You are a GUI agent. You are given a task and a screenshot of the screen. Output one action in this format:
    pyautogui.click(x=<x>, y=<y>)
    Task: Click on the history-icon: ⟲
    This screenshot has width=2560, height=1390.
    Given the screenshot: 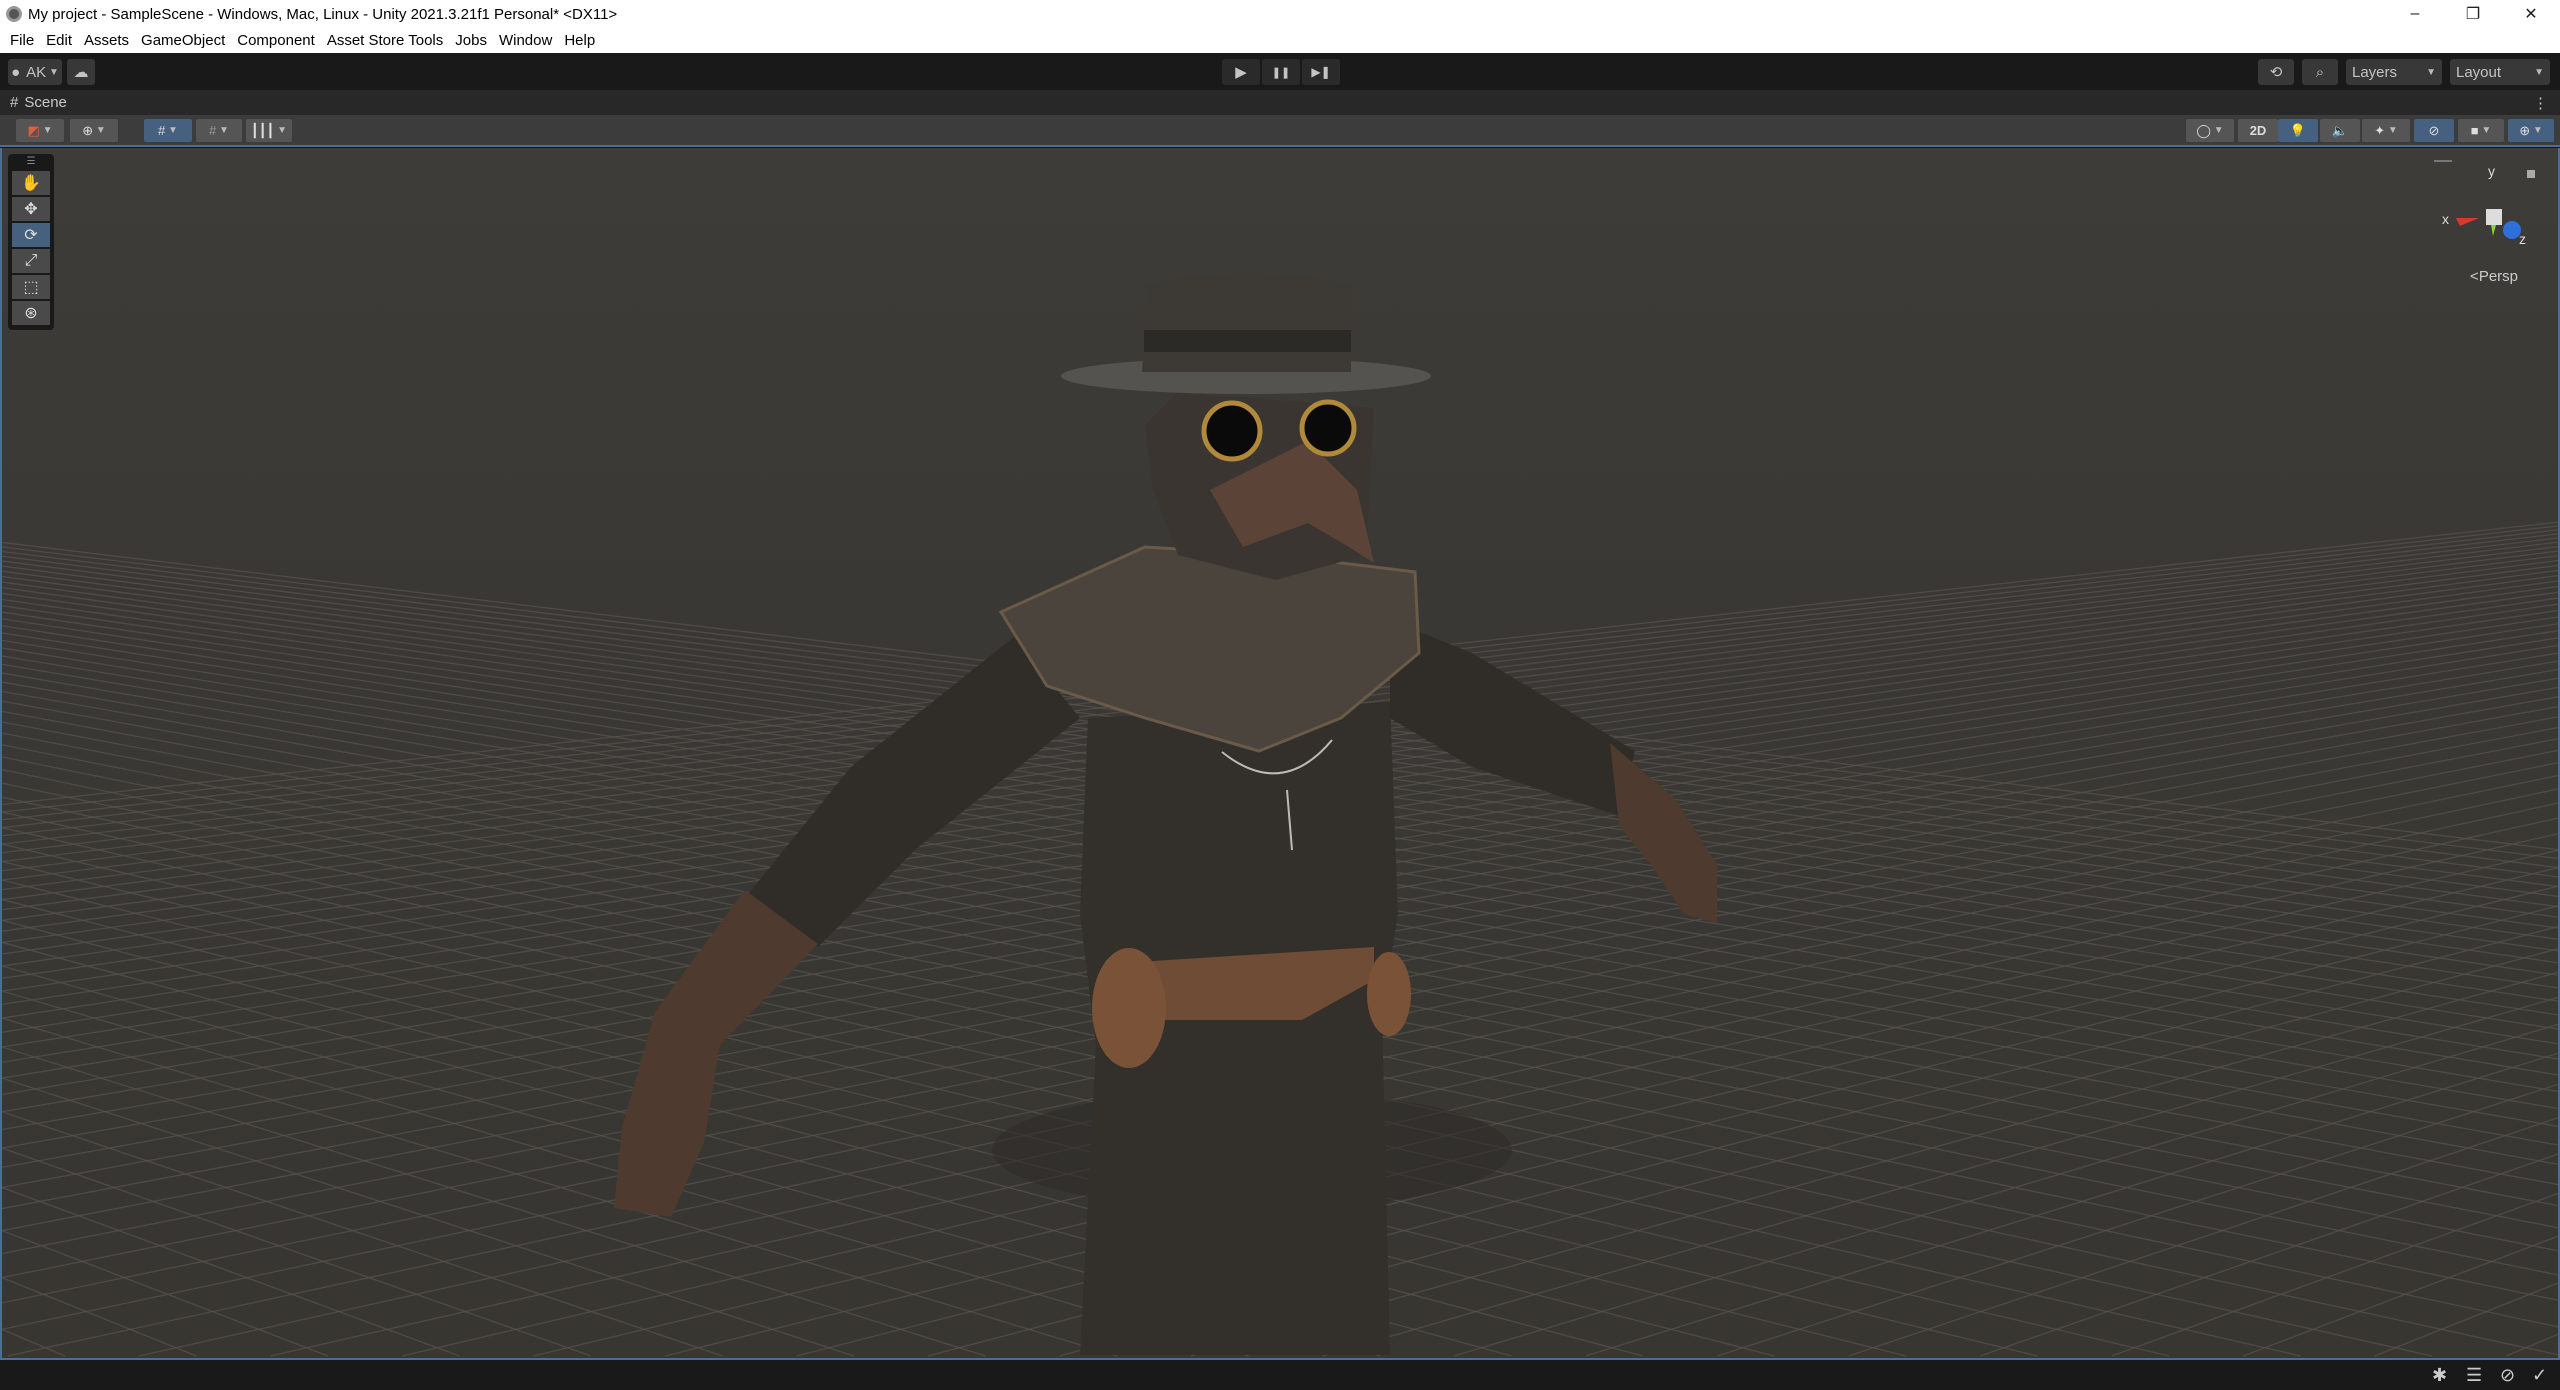 What is the action you would take?
    pyautogui.click(x=2276, y=72)
    